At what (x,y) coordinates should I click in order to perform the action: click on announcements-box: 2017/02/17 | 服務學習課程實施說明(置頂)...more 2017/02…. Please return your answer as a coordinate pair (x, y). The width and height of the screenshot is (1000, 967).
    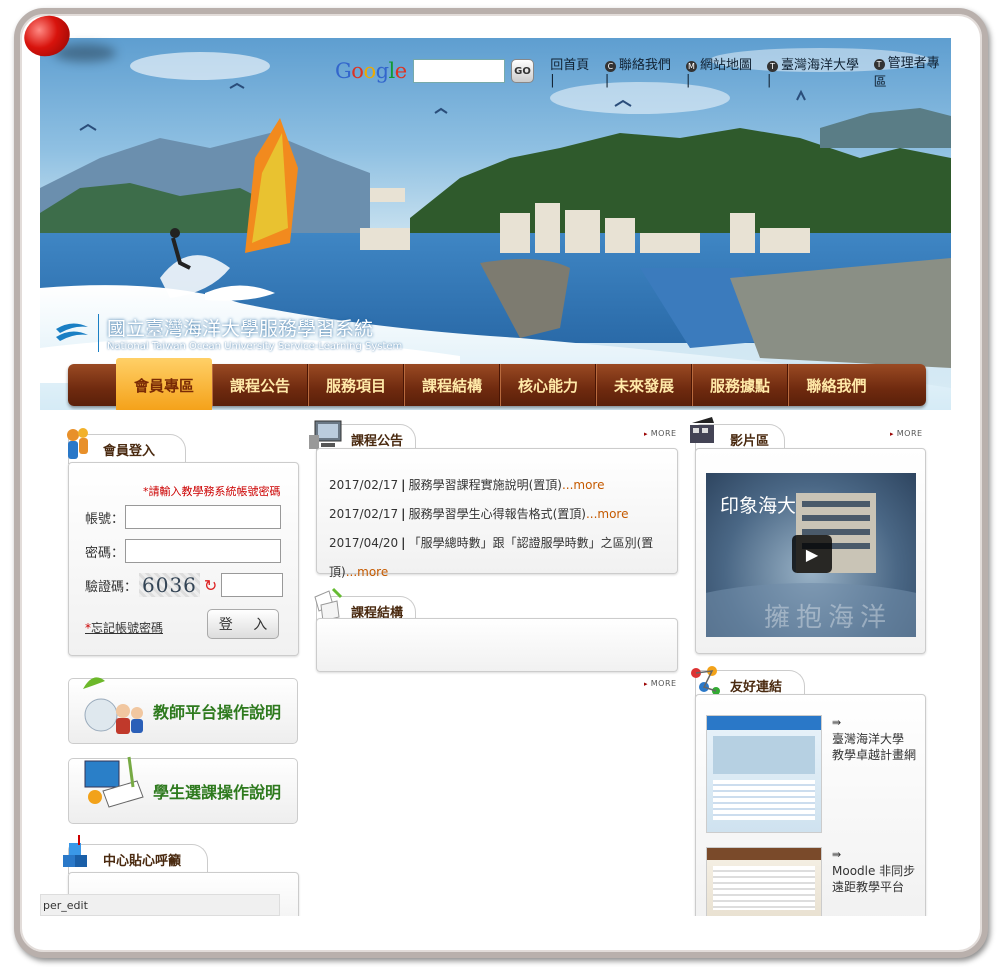
    Looking at the image, I should click on (497, 513).